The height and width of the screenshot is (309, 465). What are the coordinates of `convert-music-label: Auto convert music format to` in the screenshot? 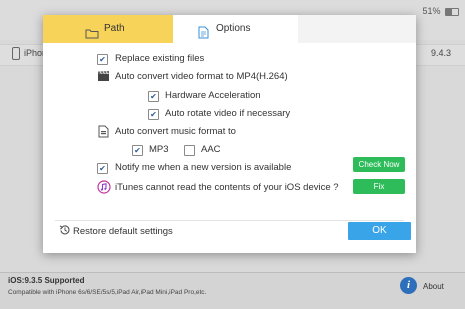 It's located at (175, 131).